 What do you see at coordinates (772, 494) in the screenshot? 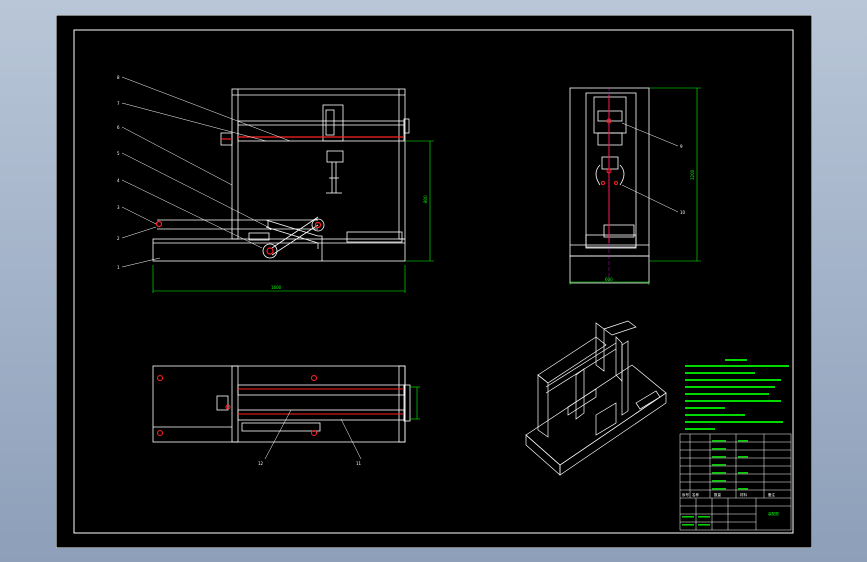
I see `header-remark: 备注` at bounding box center [772, 494].